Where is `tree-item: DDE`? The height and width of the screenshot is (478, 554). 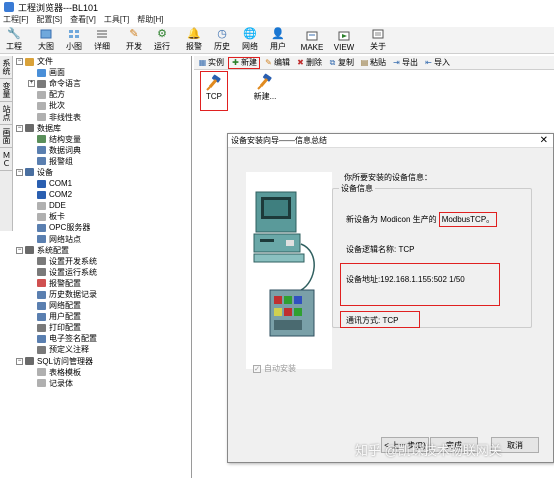
tree-item: DDE is located at coordinates (102, 205).